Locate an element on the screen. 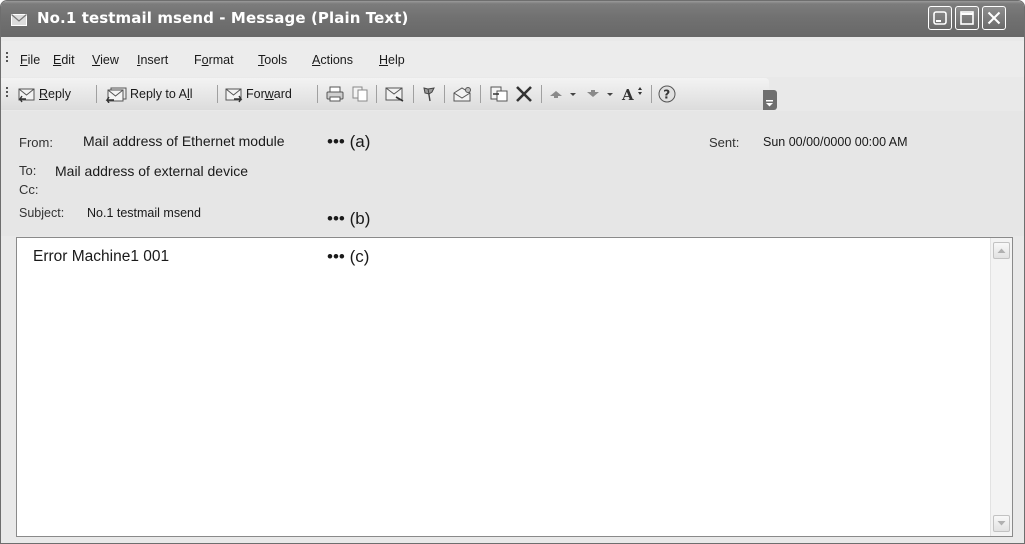 This screenshot has height=544, width=1025. menu-insert: Insert is located at coordinates (152, 60).